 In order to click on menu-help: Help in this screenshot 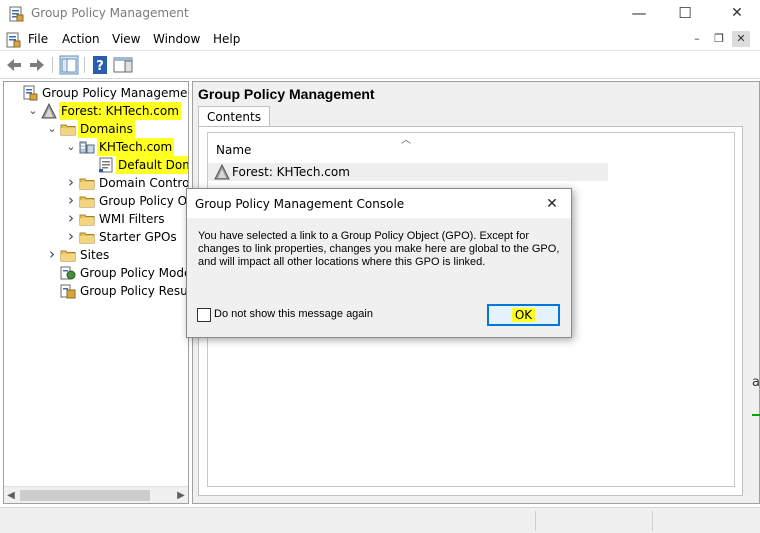, I will do `click(226, 39)`.